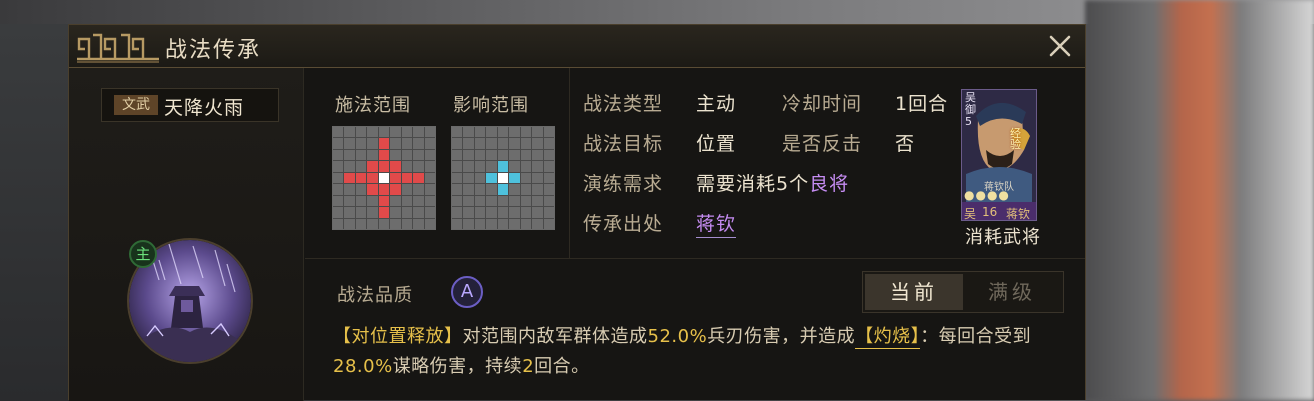 This screenshot has height=401, width=1314. What do you see at coordinates (623, 184) in the screenshot?
I see `training-requirement-label: 演练需求` at bounding box center [623, 184].